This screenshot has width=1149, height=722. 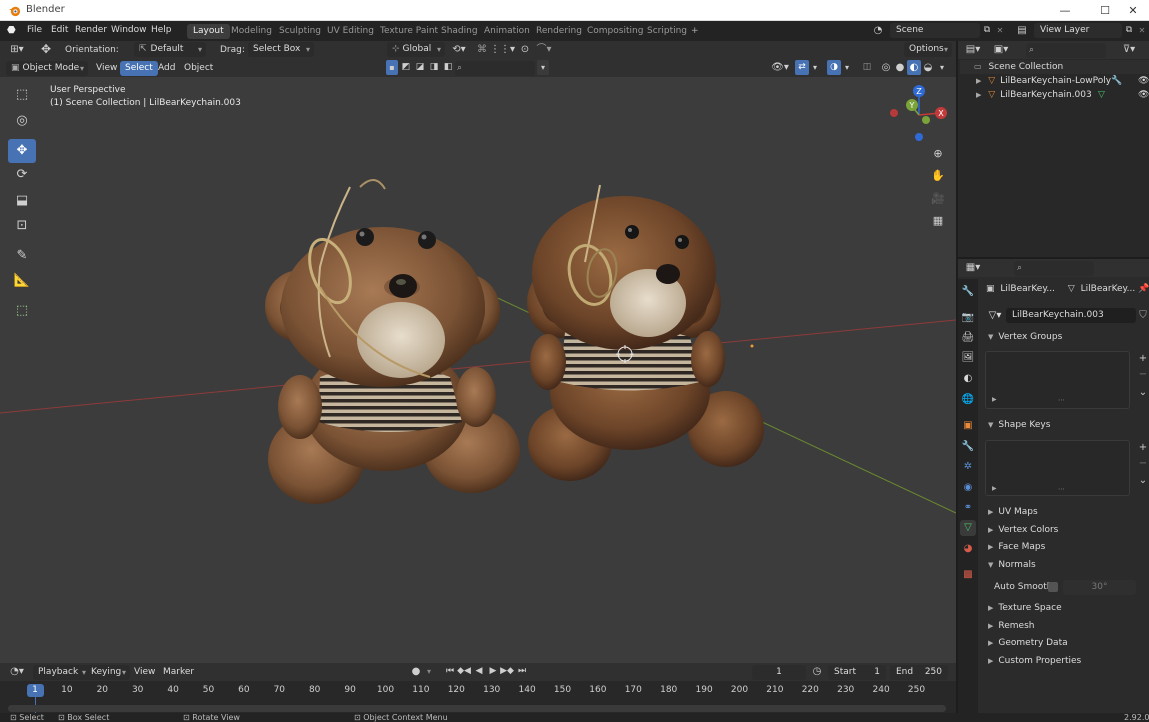 What do you see at coordinates (878, 30) in the screenshot?
I see `scene-icon: ◔` at bounding box center [878, 30].